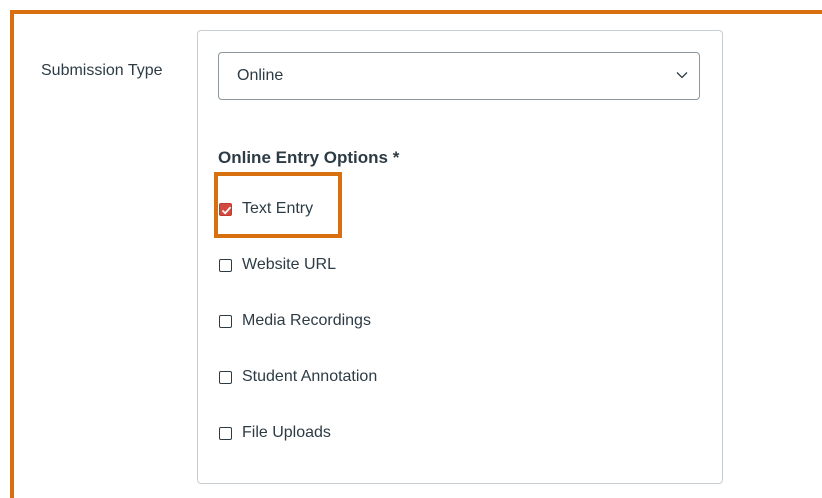 The height and width of the screenshot is (498, 822). What do you see at coordinates (682, 75) in the screenshot?
I see `chevron-down-icon` at bounding box center [682, 75].